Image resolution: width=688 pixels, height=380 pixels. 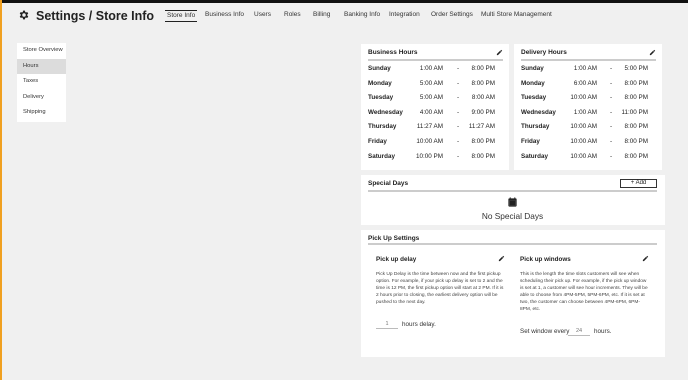 I want to click on tab-order-settings: Order Settings, so click(x=452, y=14).